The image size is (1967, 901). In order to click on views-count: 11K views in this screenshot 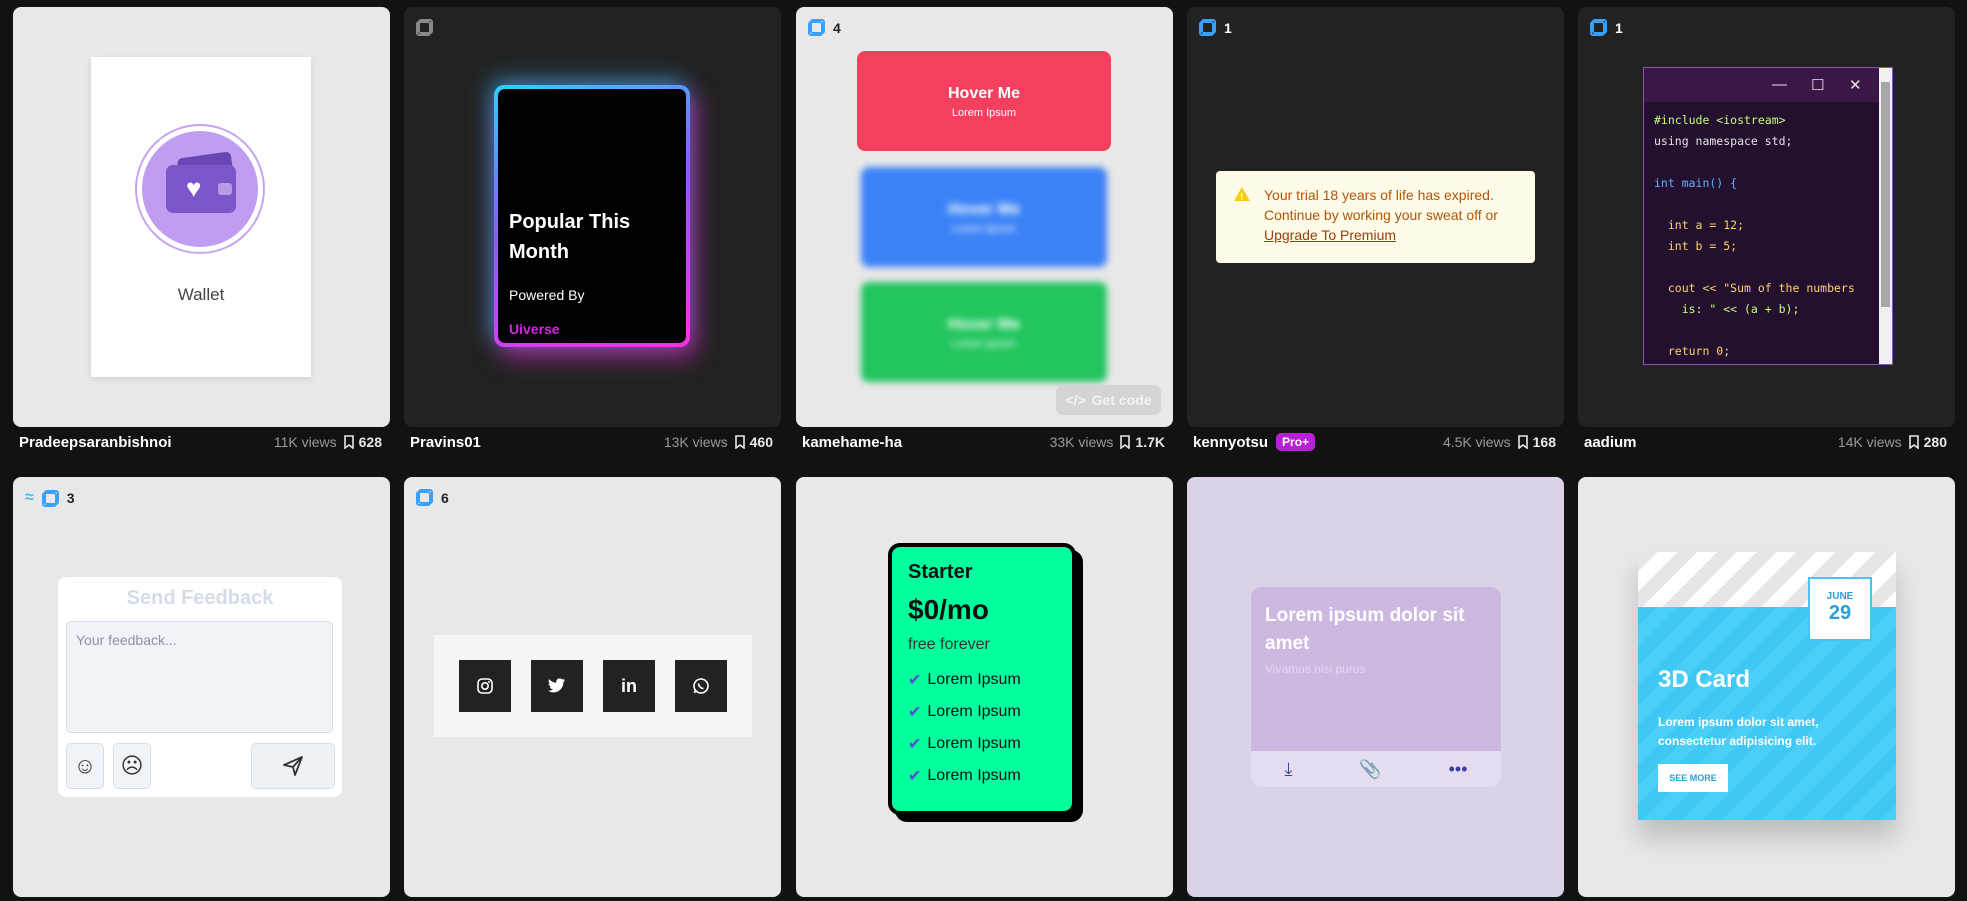, I will do `click(305, 442)`.